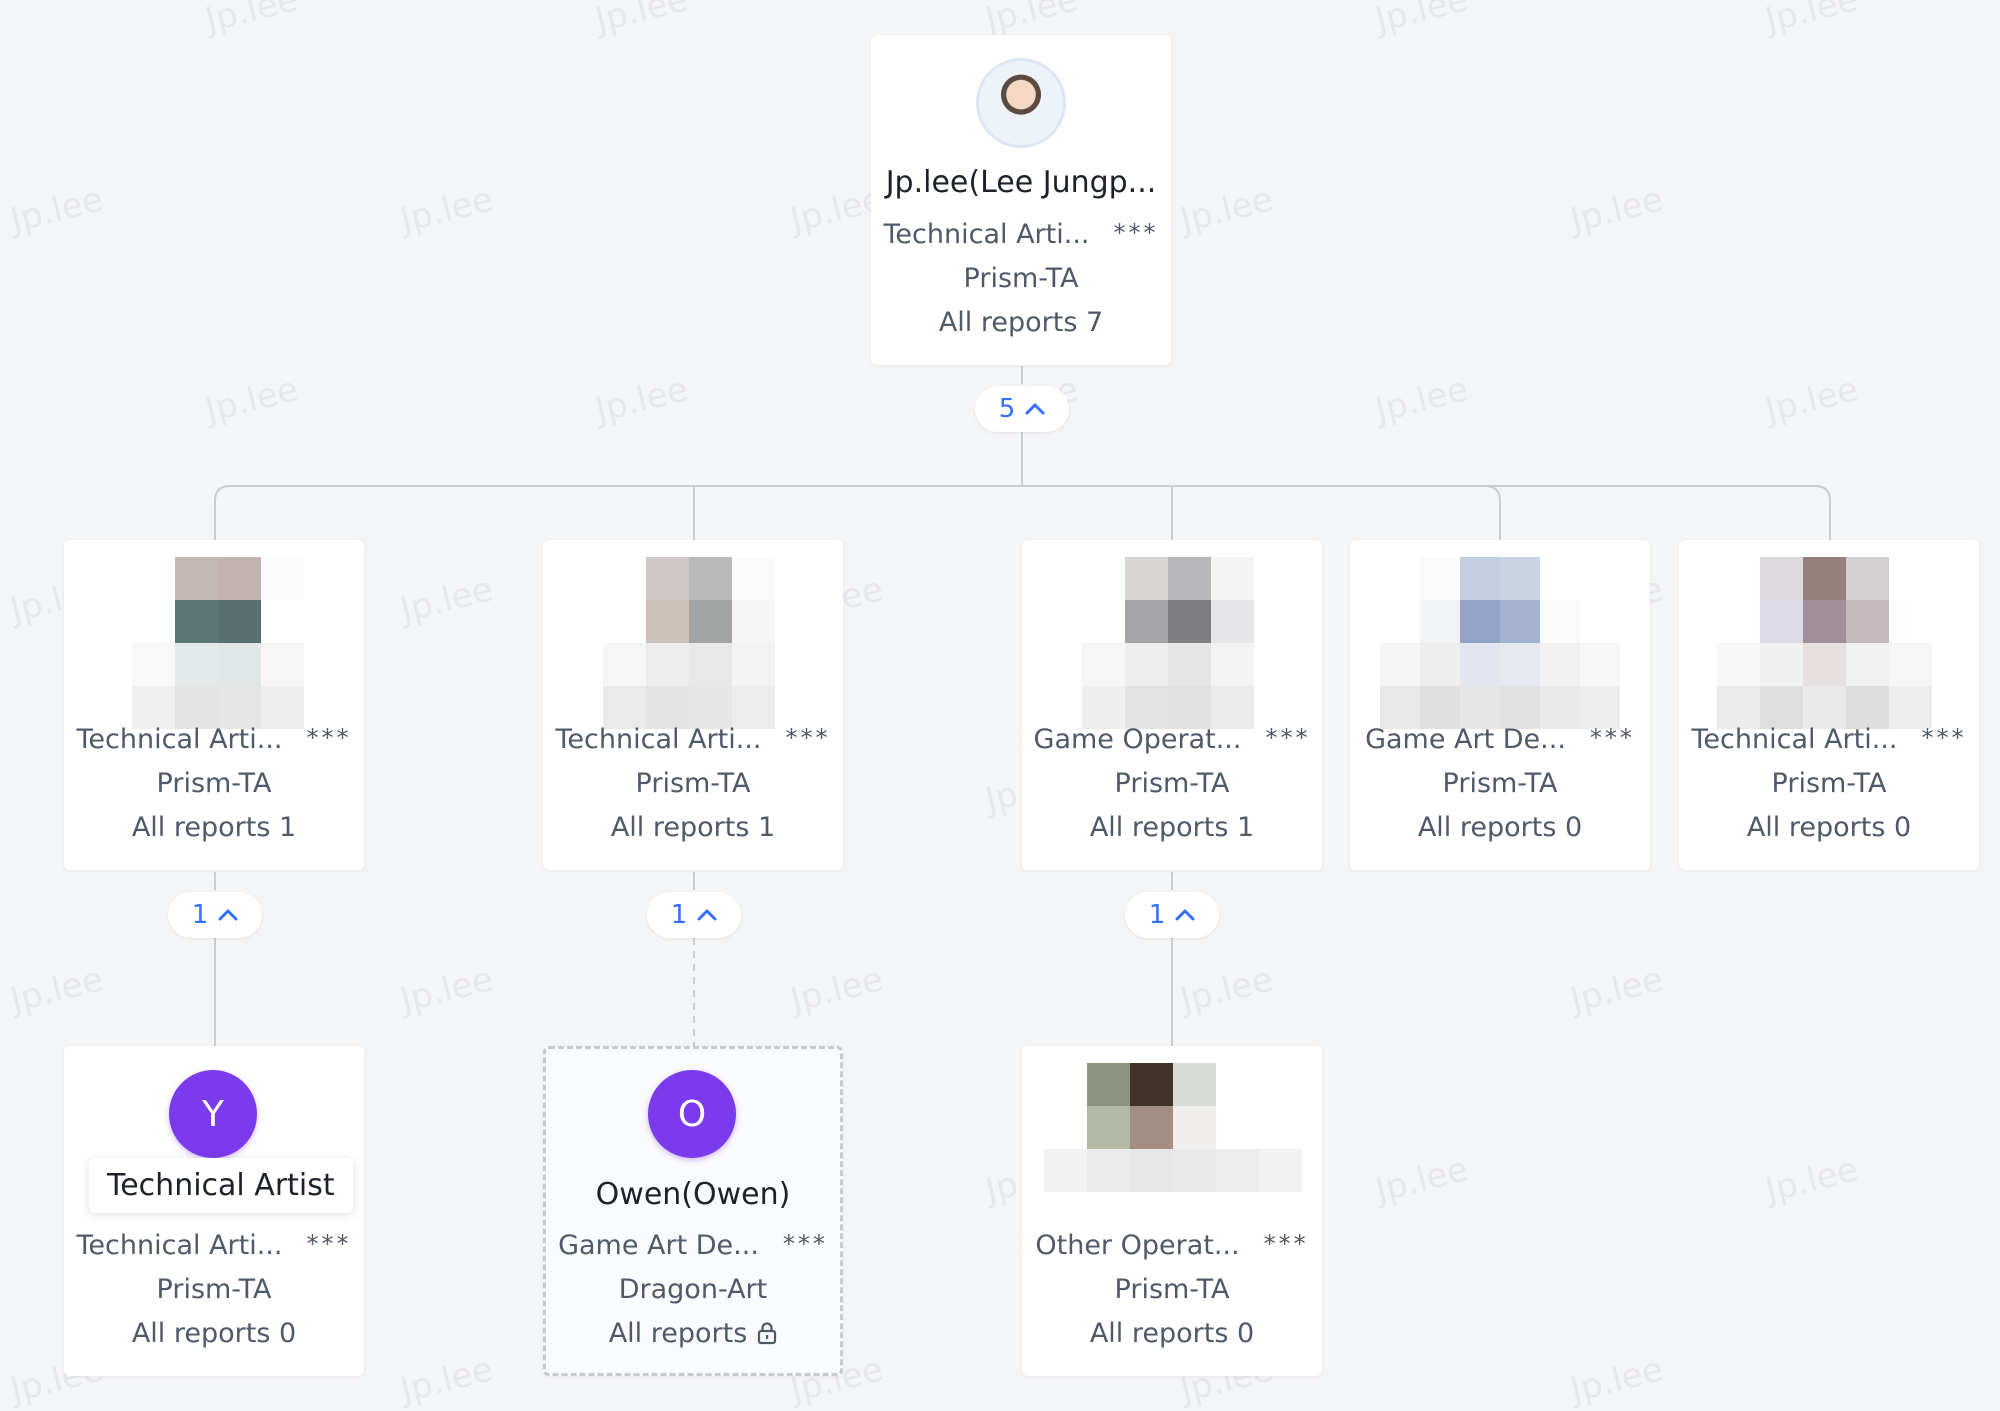 This screenshot has height=1411, width=2000. I want to click on person-name: Owen(Owen), so click(693, 1194).